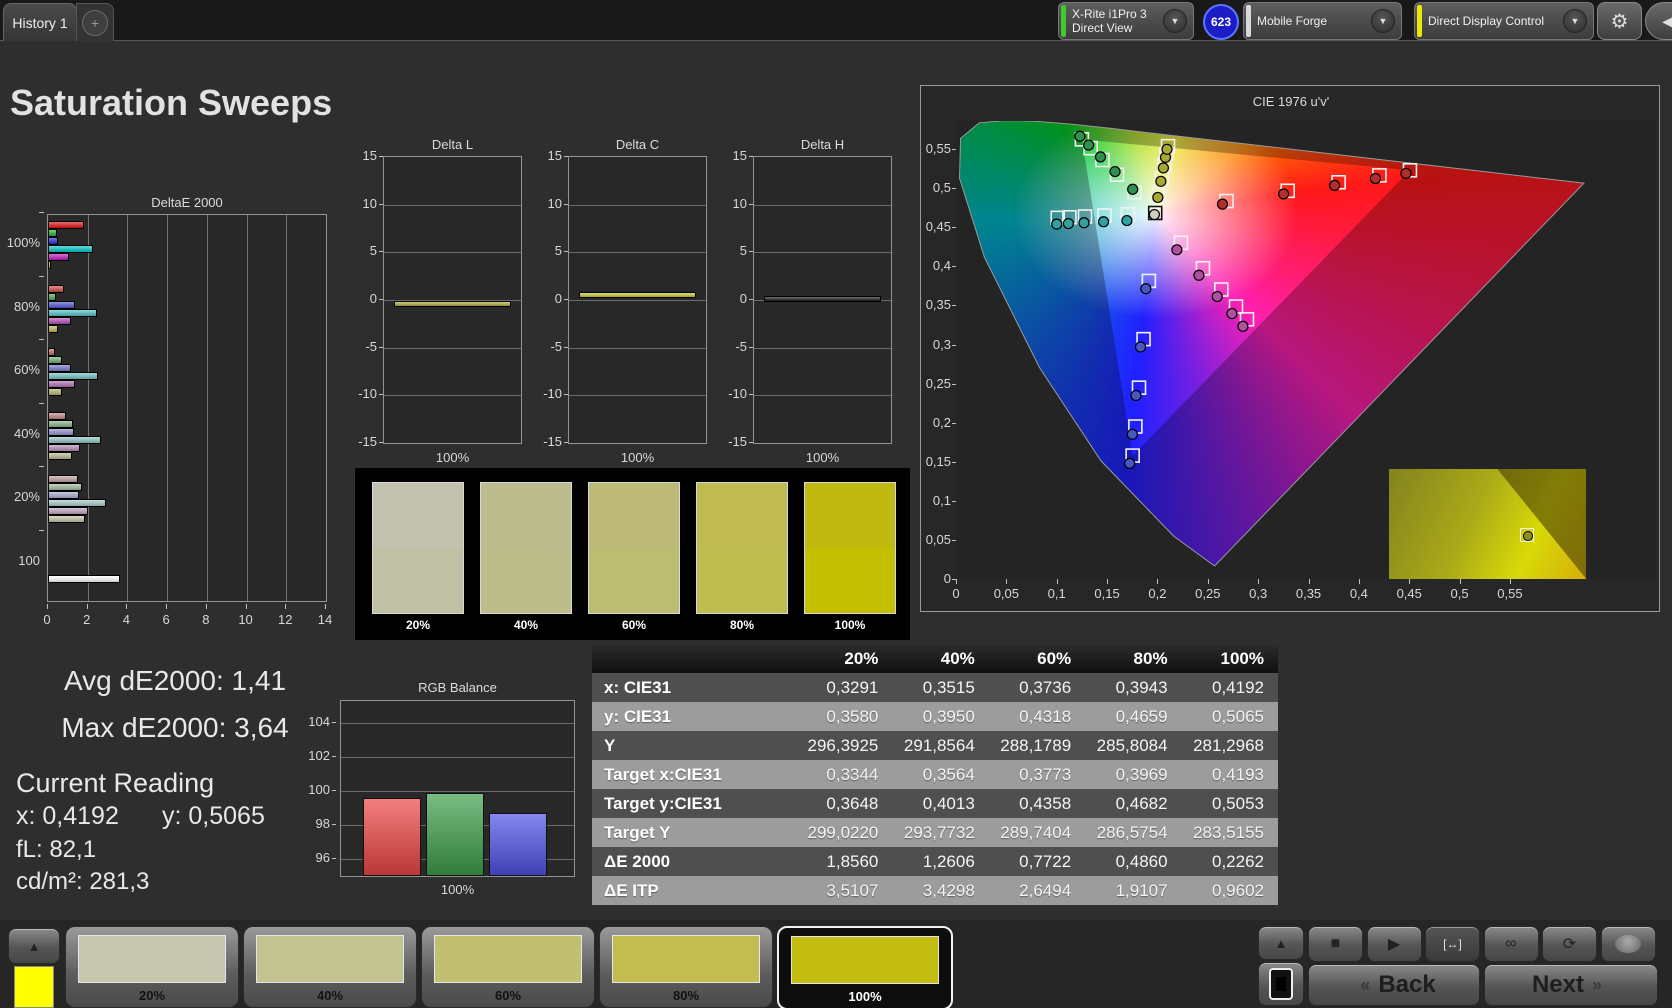  What do you see at coordinates (34, 987) in the screenshot?
I see `current-patch-swatch` at bounding box center [34, 987].